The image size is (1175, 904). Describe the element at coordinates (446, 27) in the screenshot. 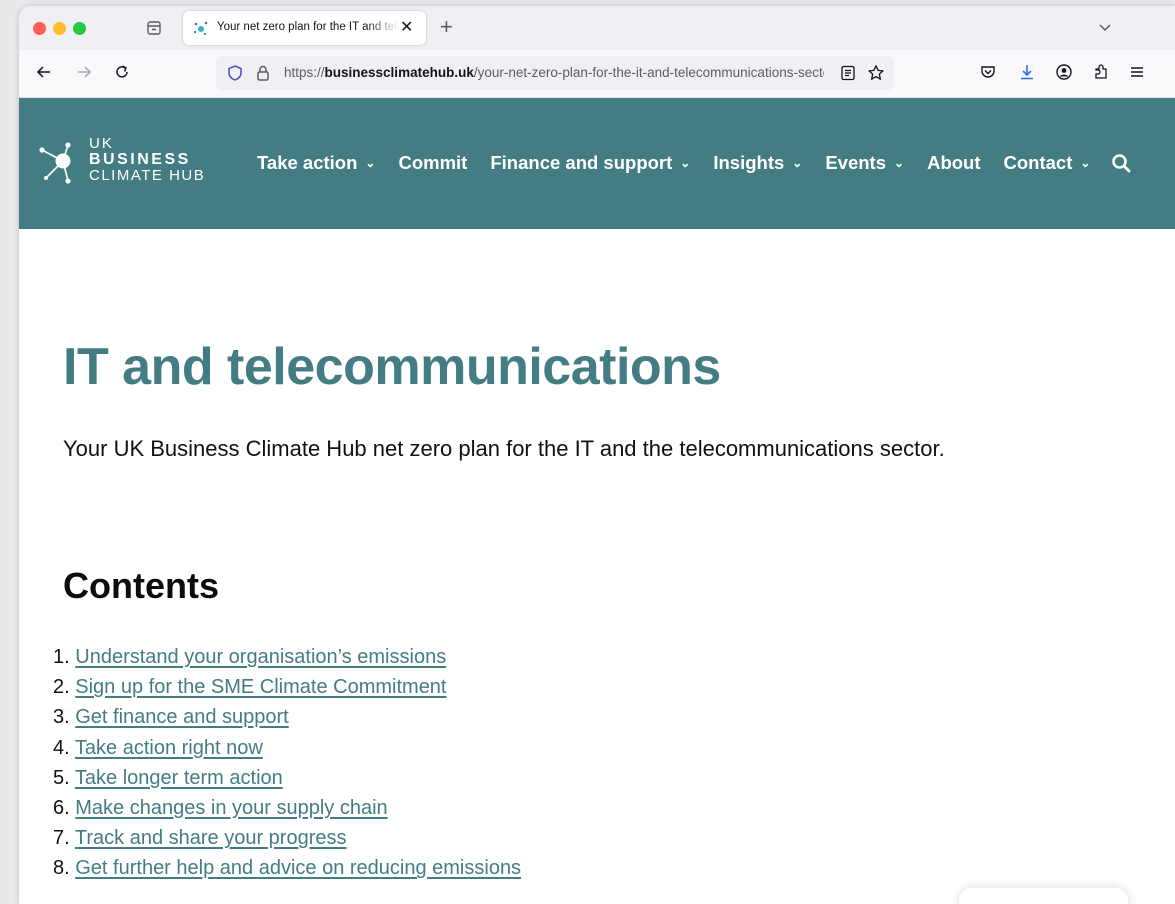

I see `new-tab-button: +` at that location.